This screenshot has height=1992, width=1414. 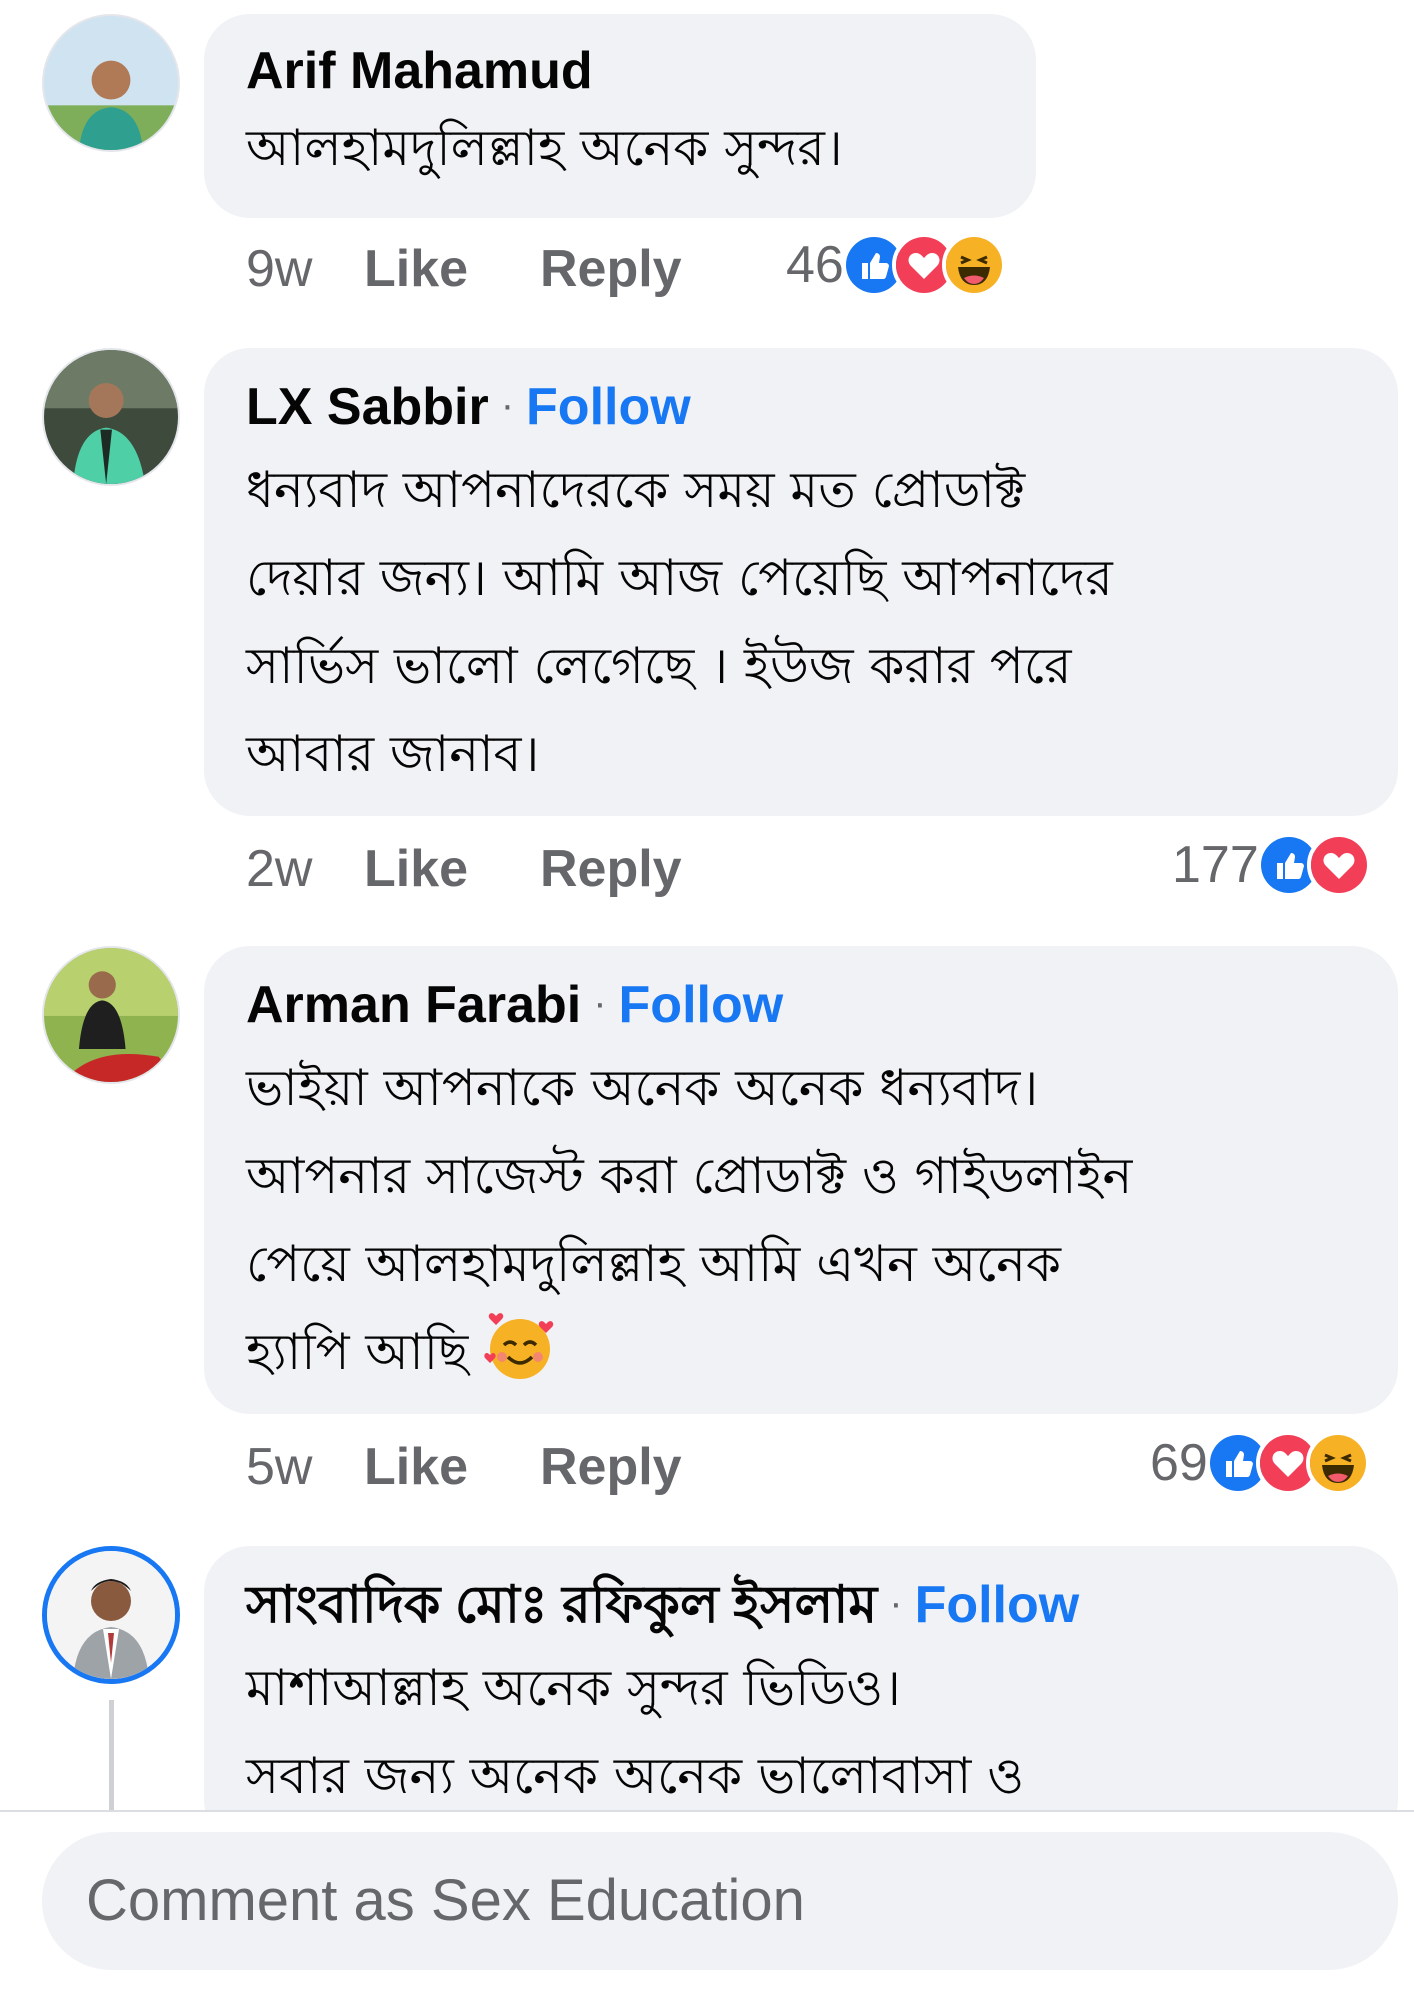 I want to click on comment-bubble: Arif Mahamud আলহামদুলিল্লাহ অনেক সুন্দর।, so click(x=620, y=116).